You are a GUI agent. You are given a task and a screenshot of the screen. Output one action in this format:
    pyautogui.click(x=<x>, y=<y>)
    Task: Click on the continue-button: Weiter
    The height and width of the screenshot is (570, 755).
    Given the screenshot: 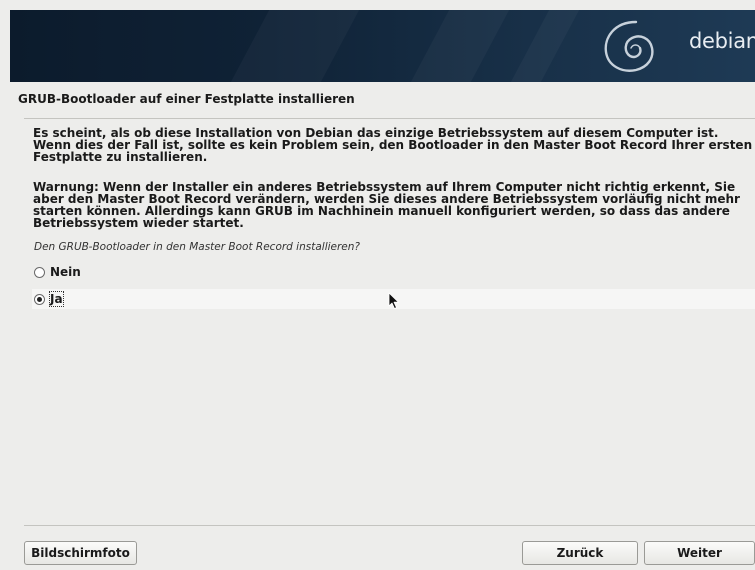 What is the action you would take?
    pyautogui.click(x=699, y=553)
    